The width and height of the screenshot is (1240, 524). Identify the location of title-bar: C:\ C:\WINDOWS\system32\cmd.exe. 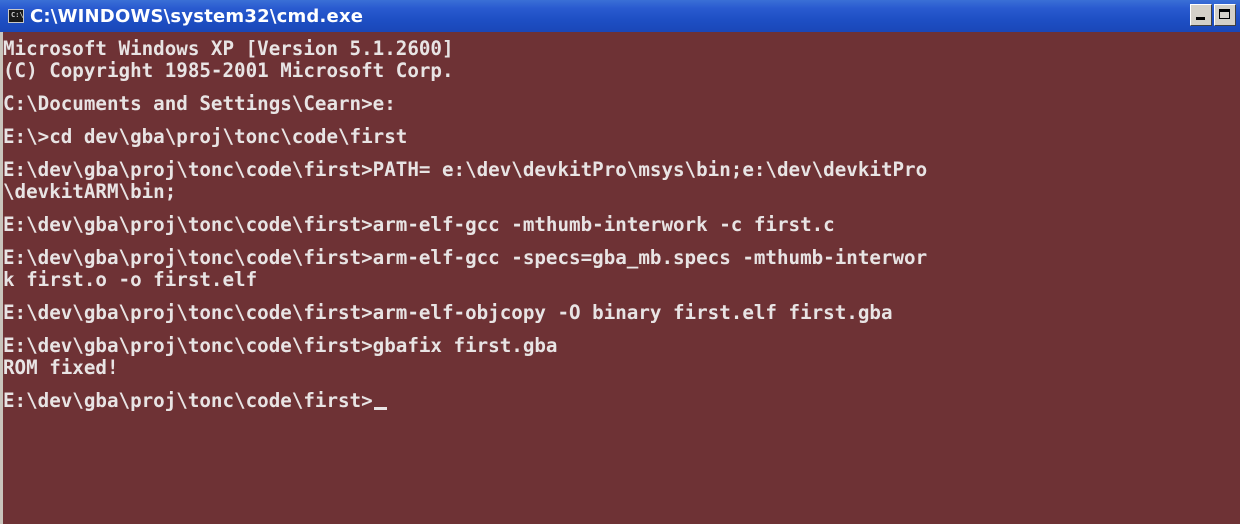
(620, 16).